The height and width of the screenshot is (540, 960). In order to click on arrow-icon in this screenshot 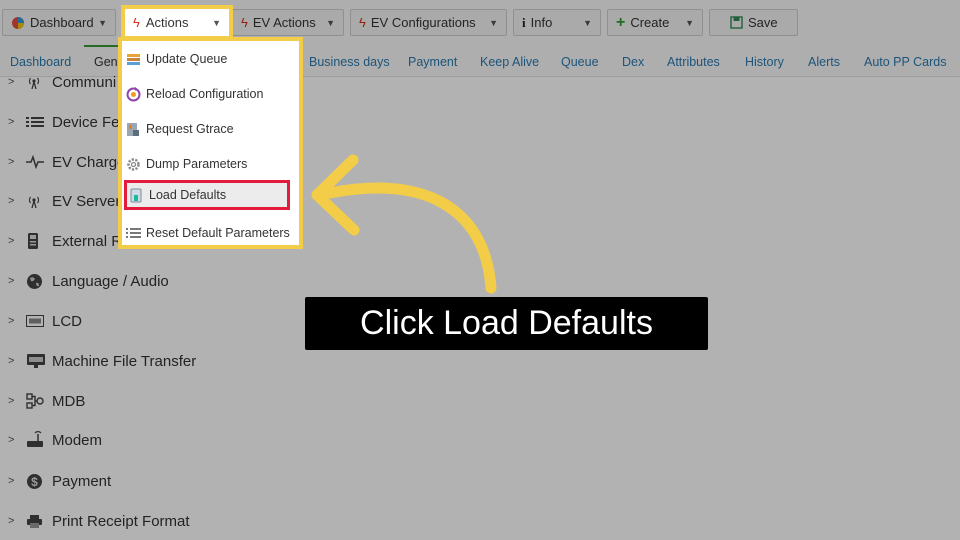, I will do `click(404, 224)`.